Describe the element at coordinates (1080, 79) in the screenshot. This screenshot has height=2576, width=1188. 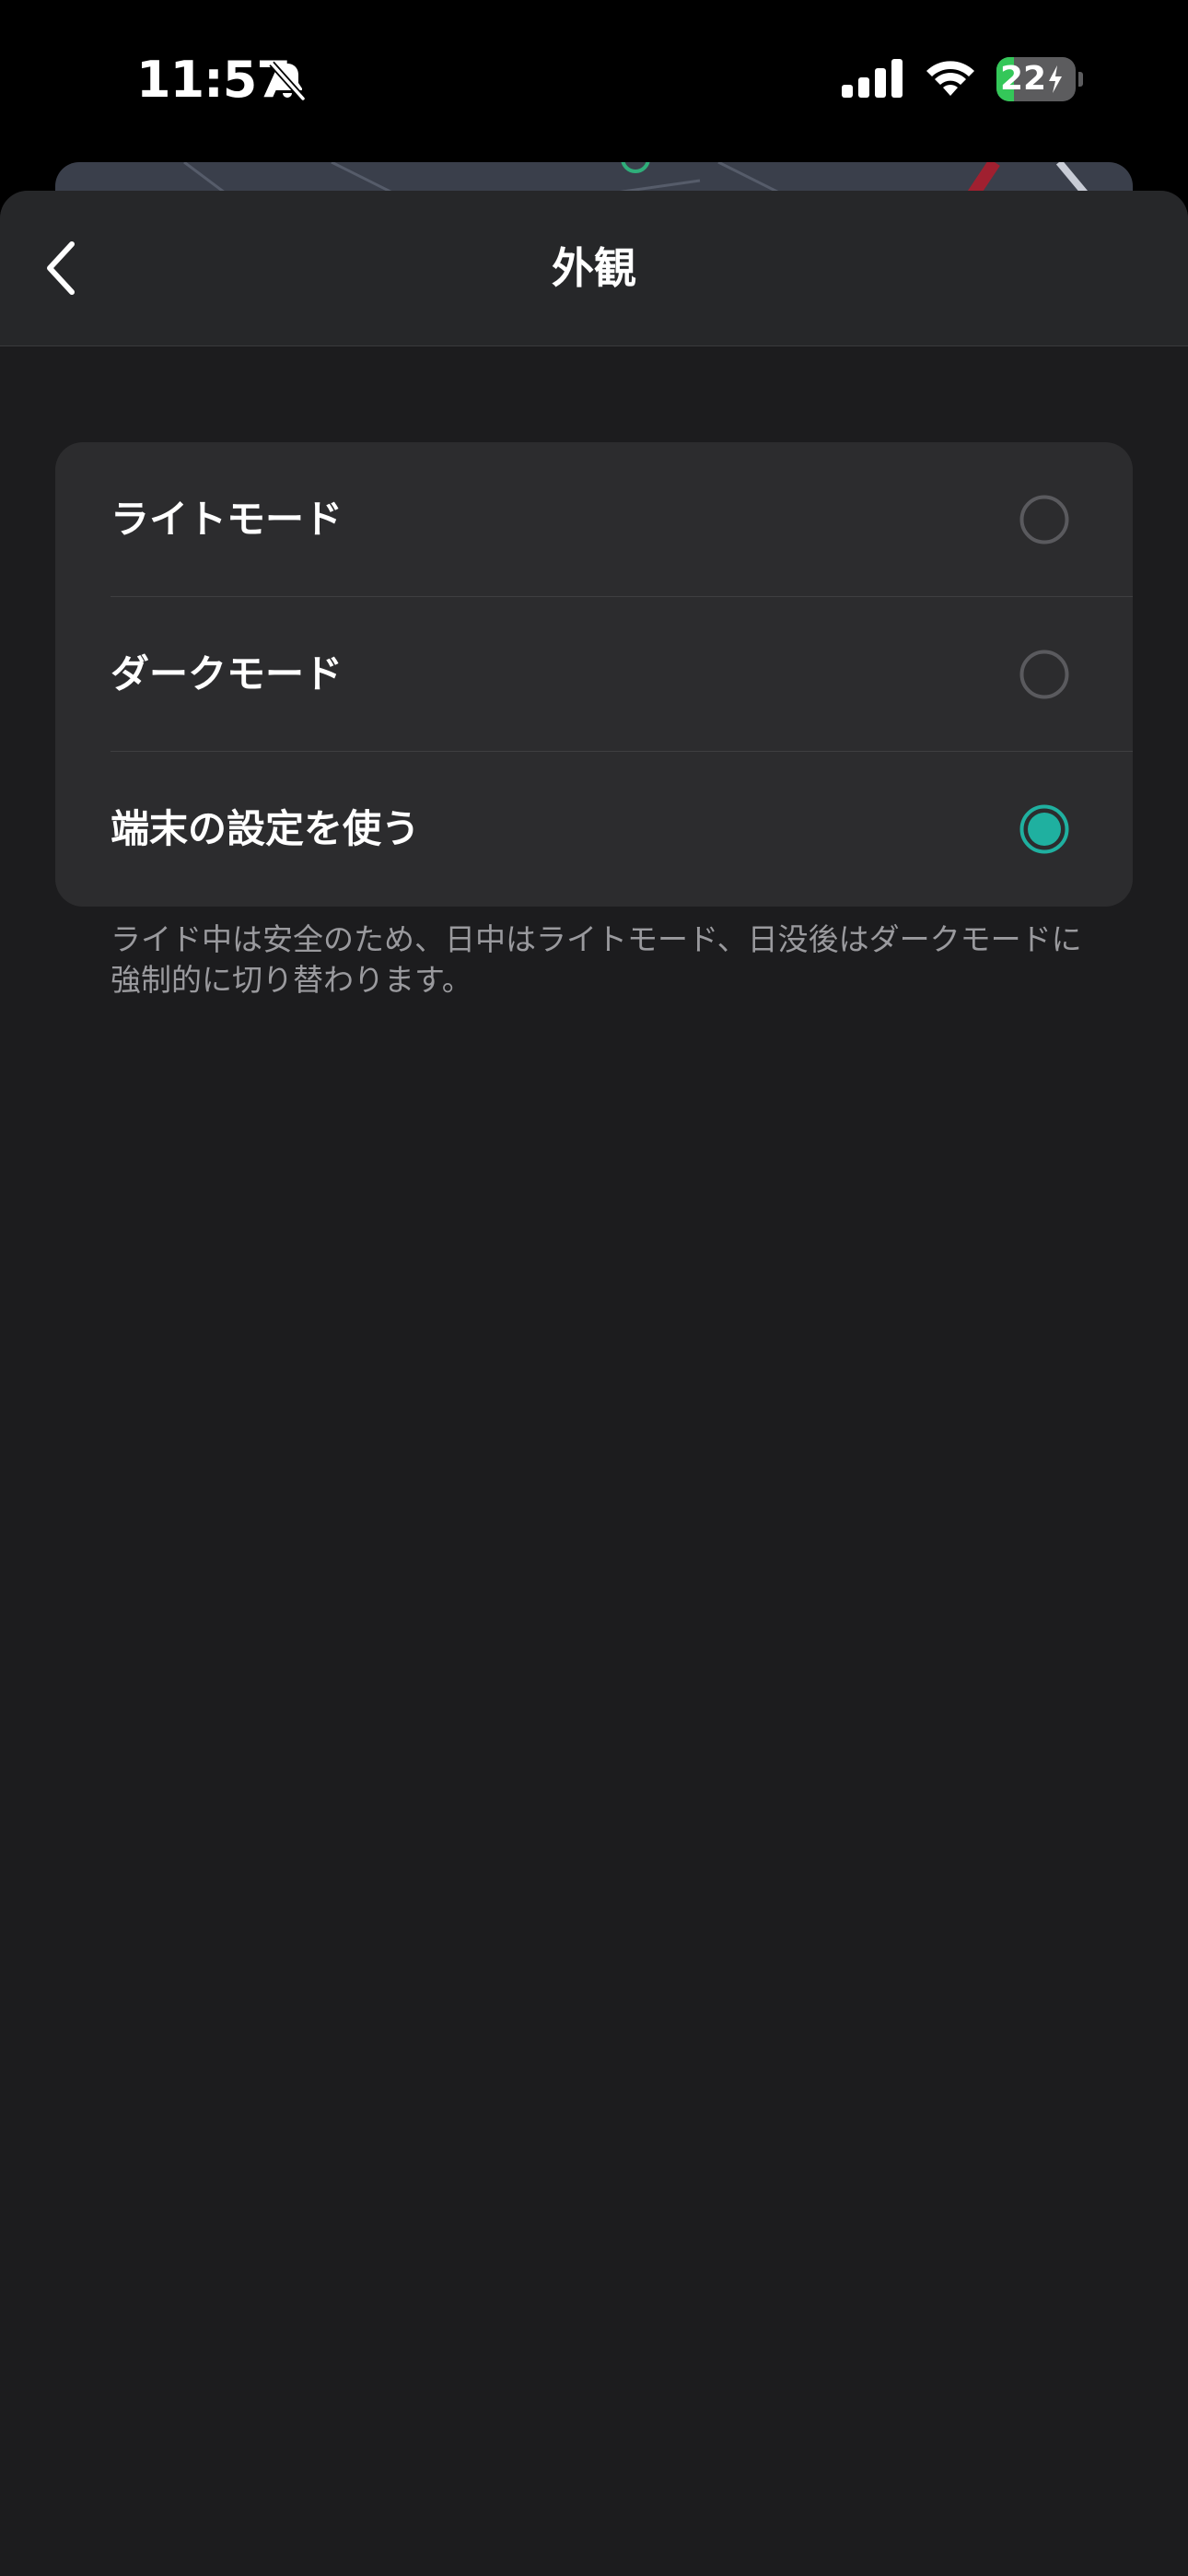
I see `battery-tip` at that location.